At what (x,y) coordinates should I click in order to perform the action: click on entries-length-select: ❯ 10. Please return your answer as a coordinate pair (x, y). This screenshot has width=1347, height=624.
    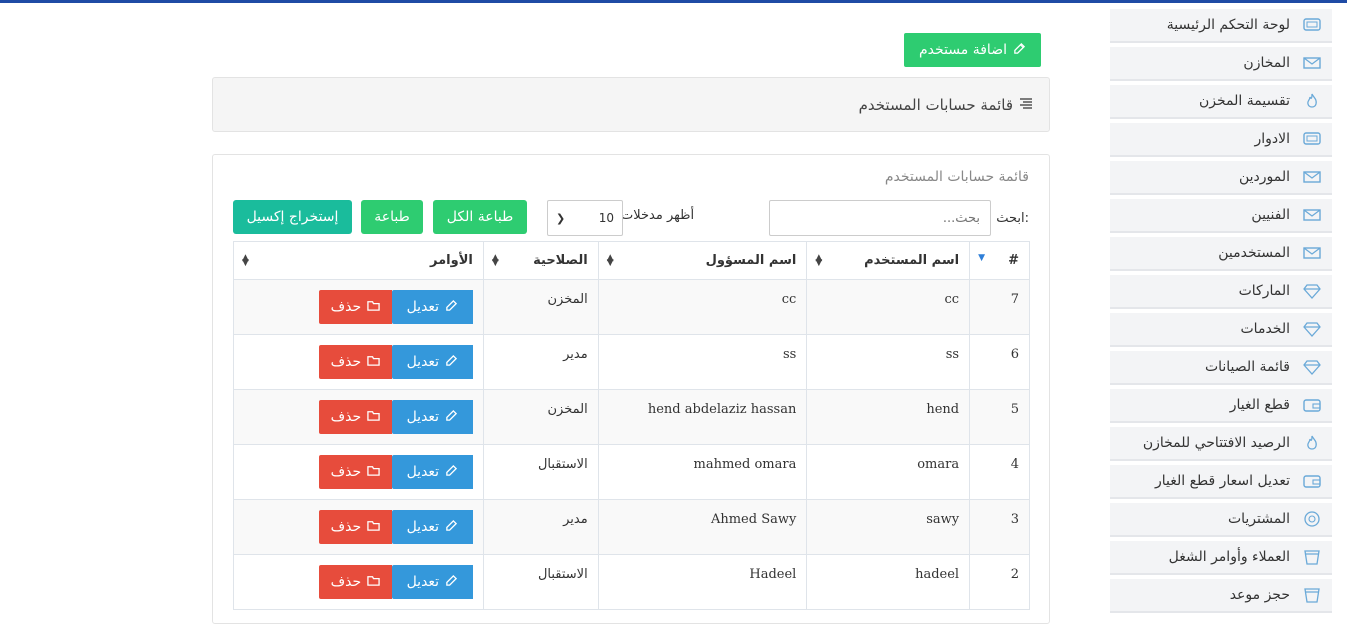
    Looking at the image, I should click on (585, 218).